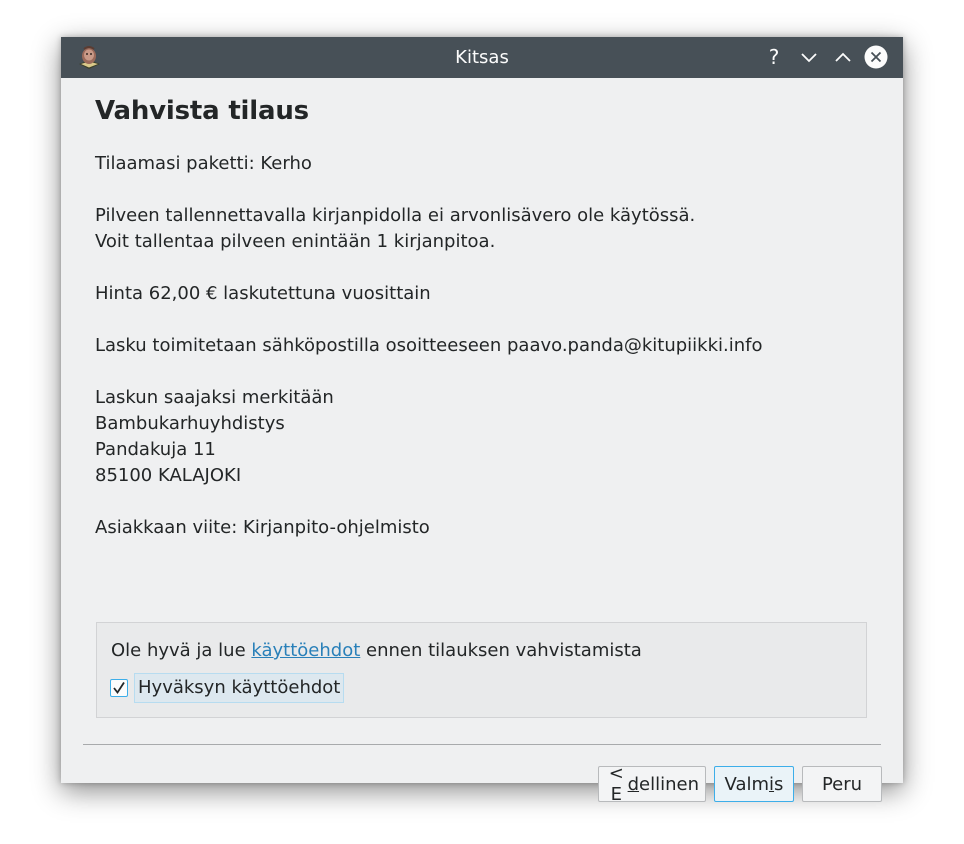 This screenshot has width=964, height=844. I want to click on checkbox-box, so click(119, 688).